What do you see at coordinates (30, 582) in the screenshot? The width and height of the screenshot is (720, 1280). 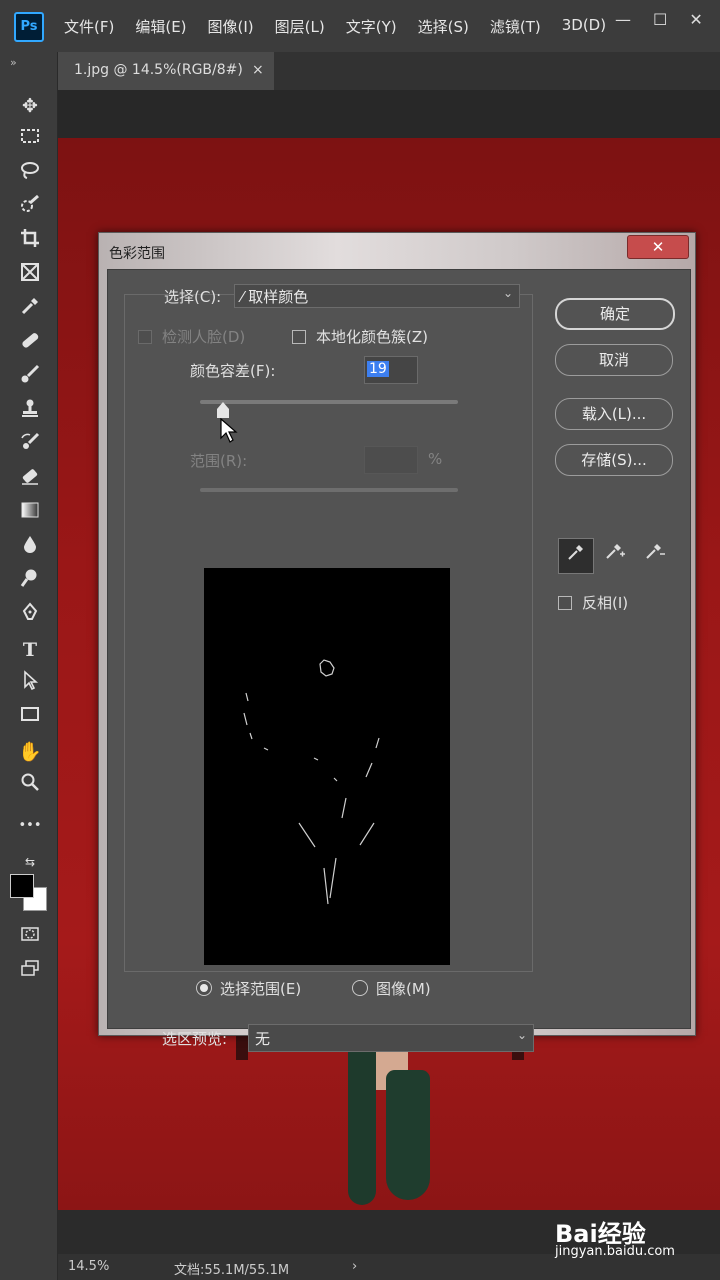 I see `dodge-tool-icon` at bounding box center [30, 582].